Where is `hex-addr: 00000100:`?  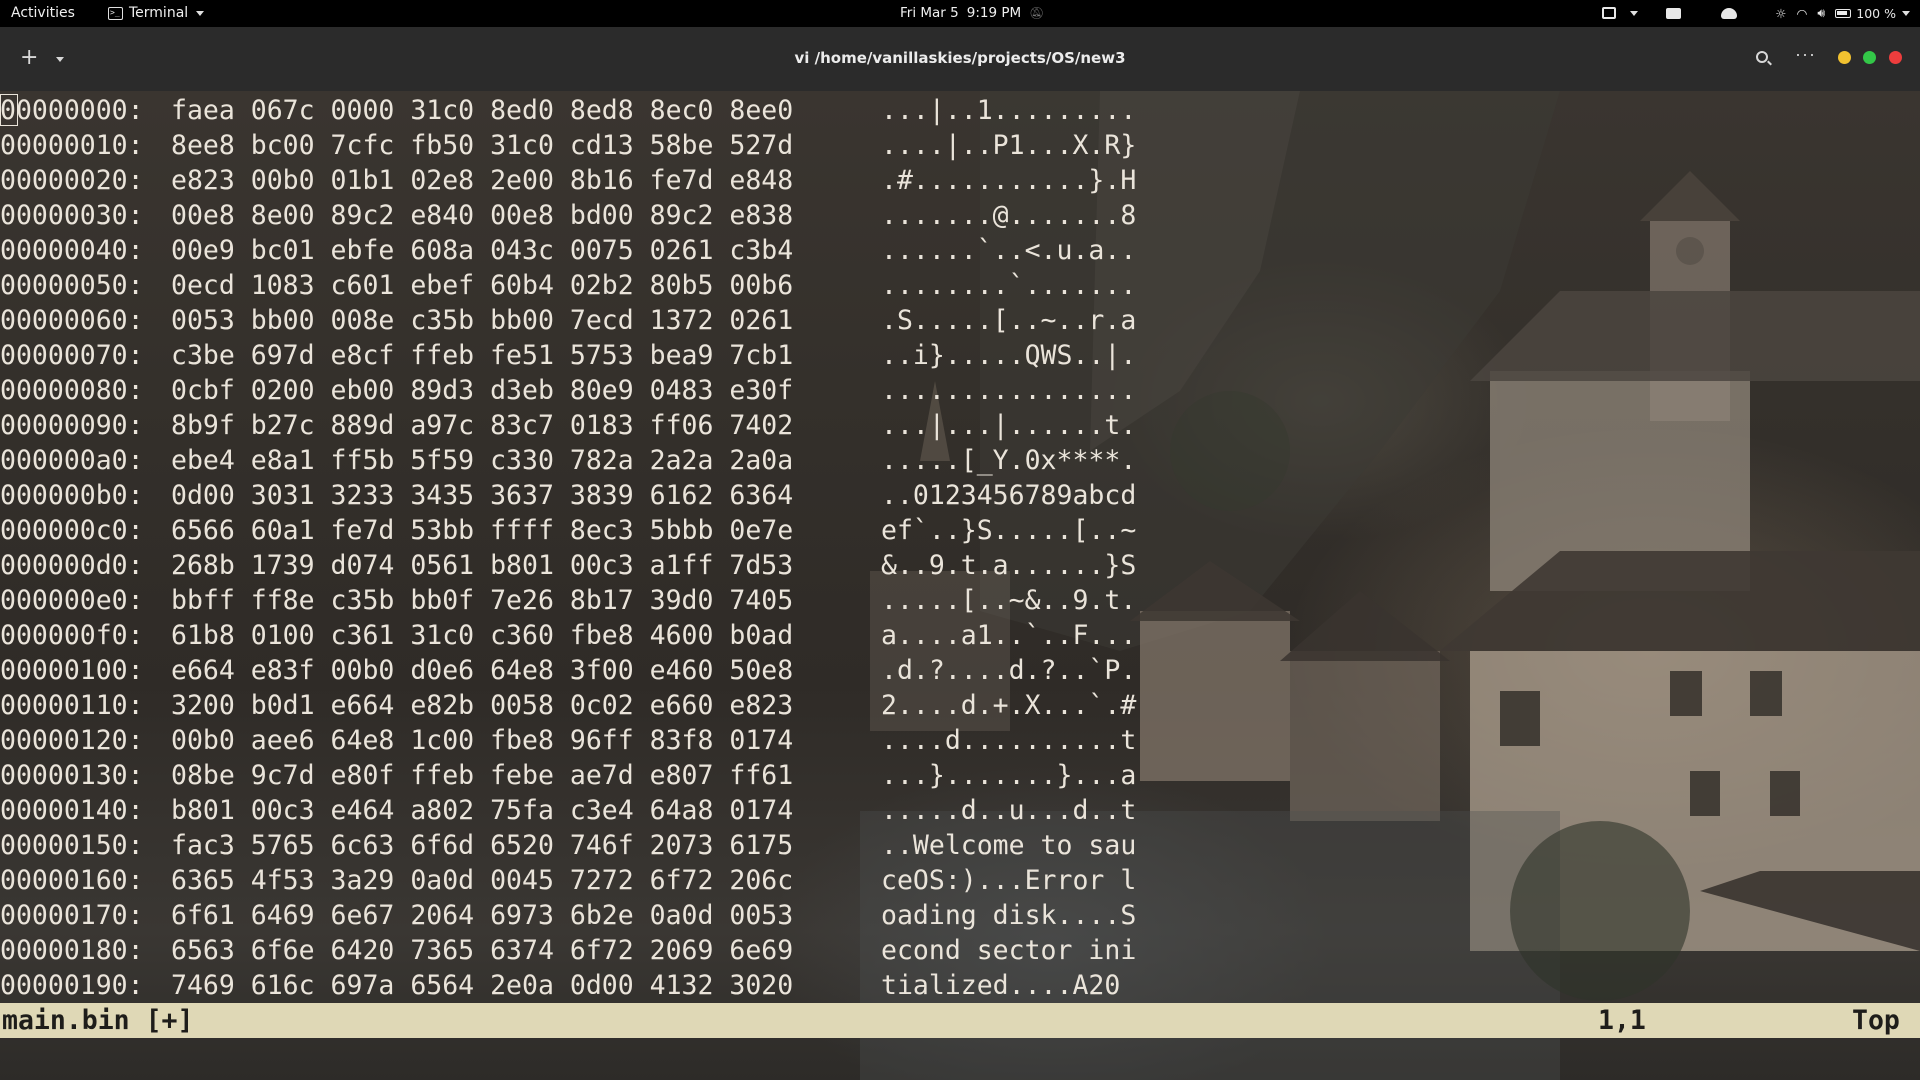 hex-addr: 00000100: is located at coordinates (72, 670).